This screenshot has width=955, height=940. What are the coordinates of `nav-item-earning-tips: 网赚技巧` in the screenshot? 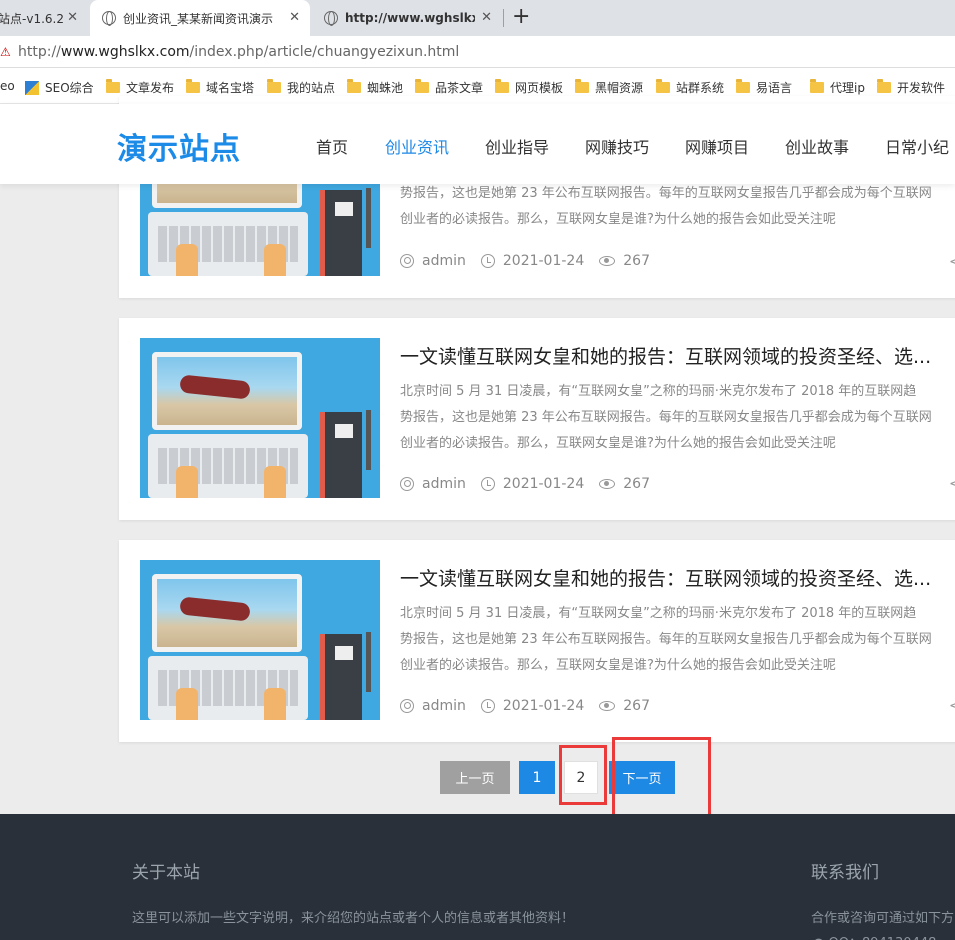 It's located at (617, 146).